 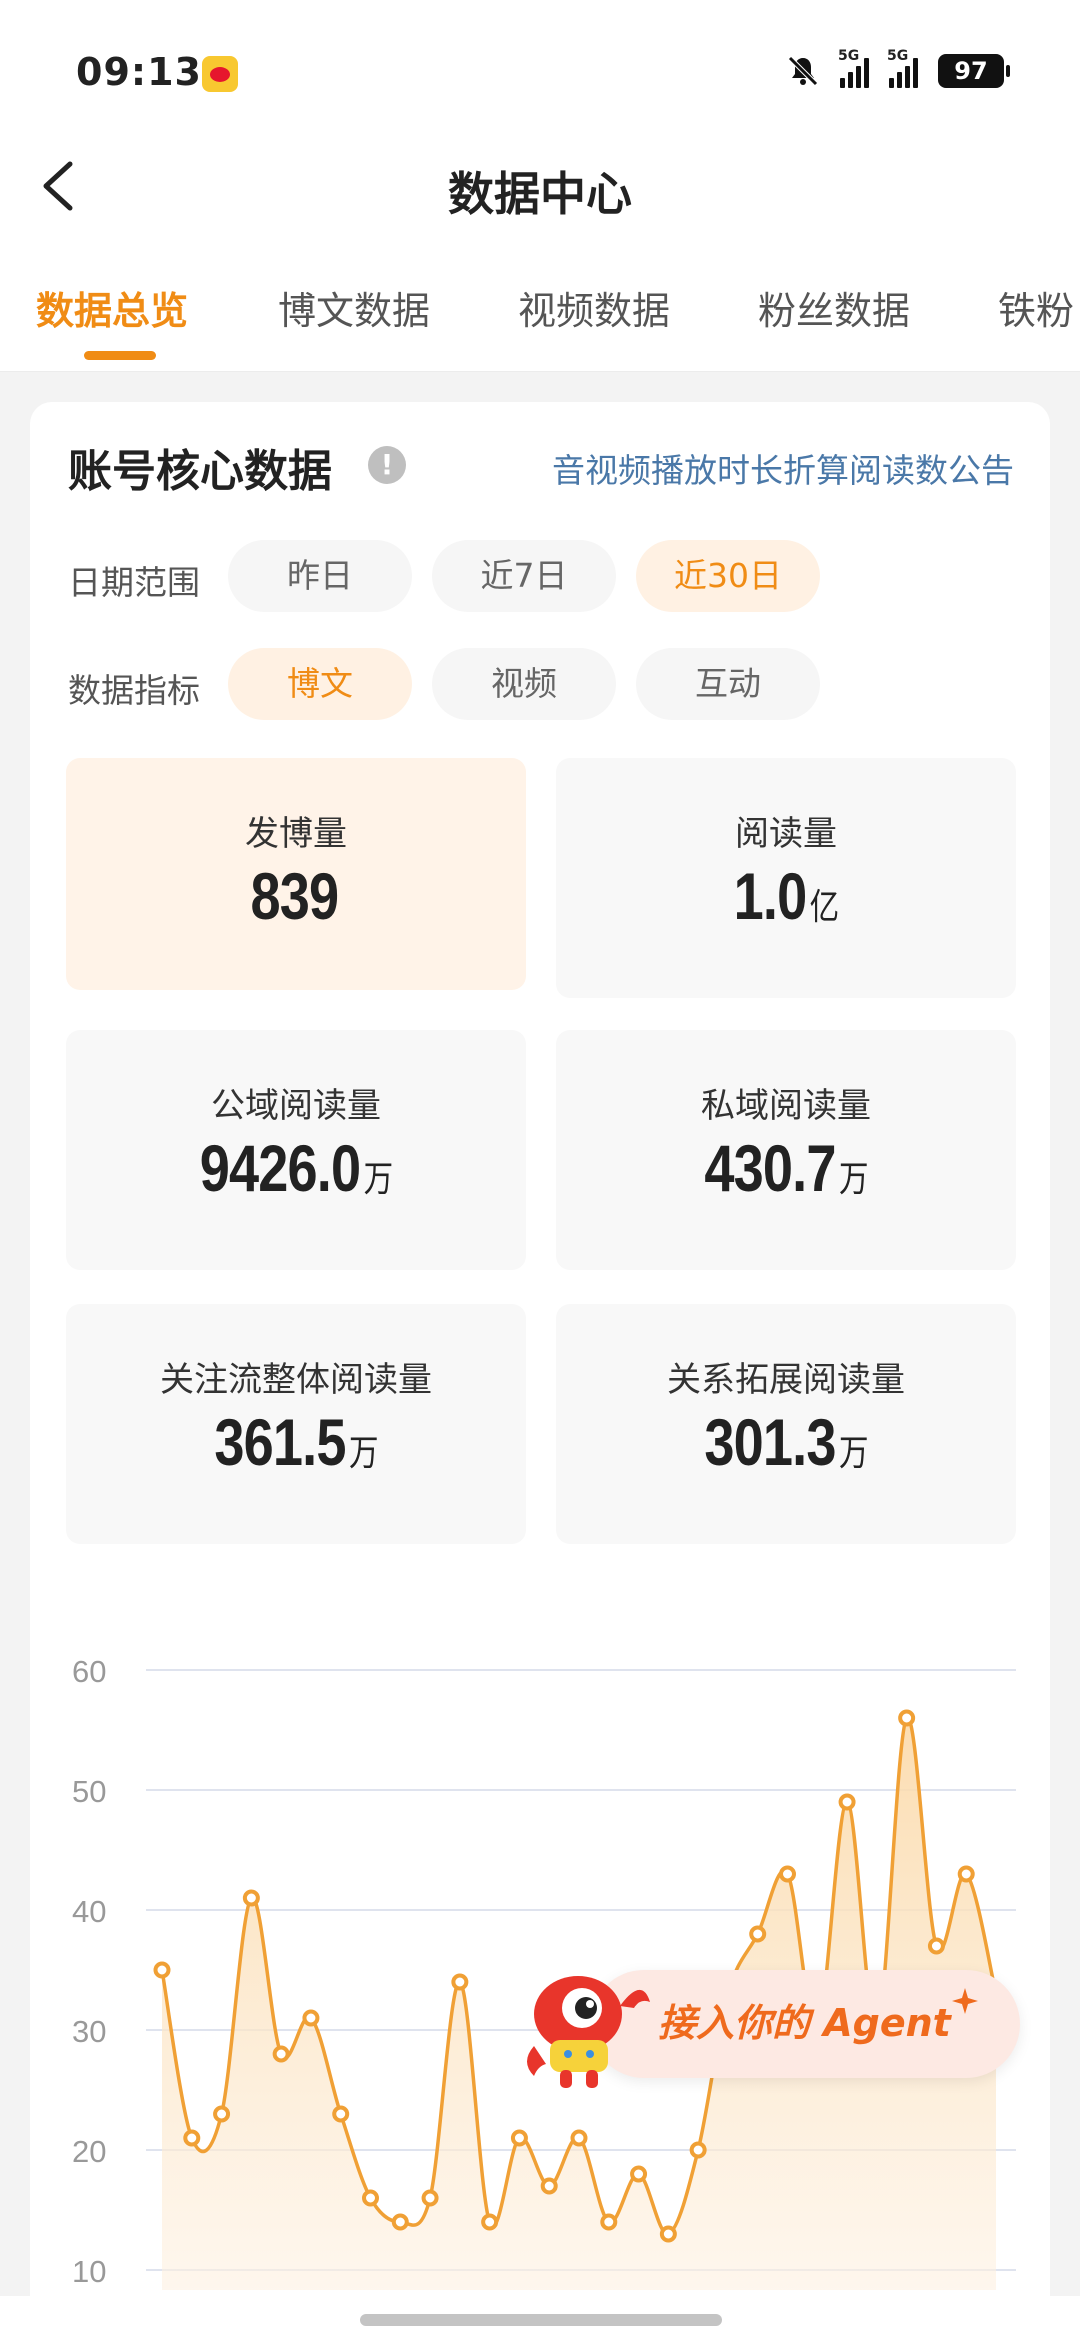 What do you see at coordinates (134, 690) in the screenshot?
I see `metric-label: 数据指标` at bounding box center [134, 690].